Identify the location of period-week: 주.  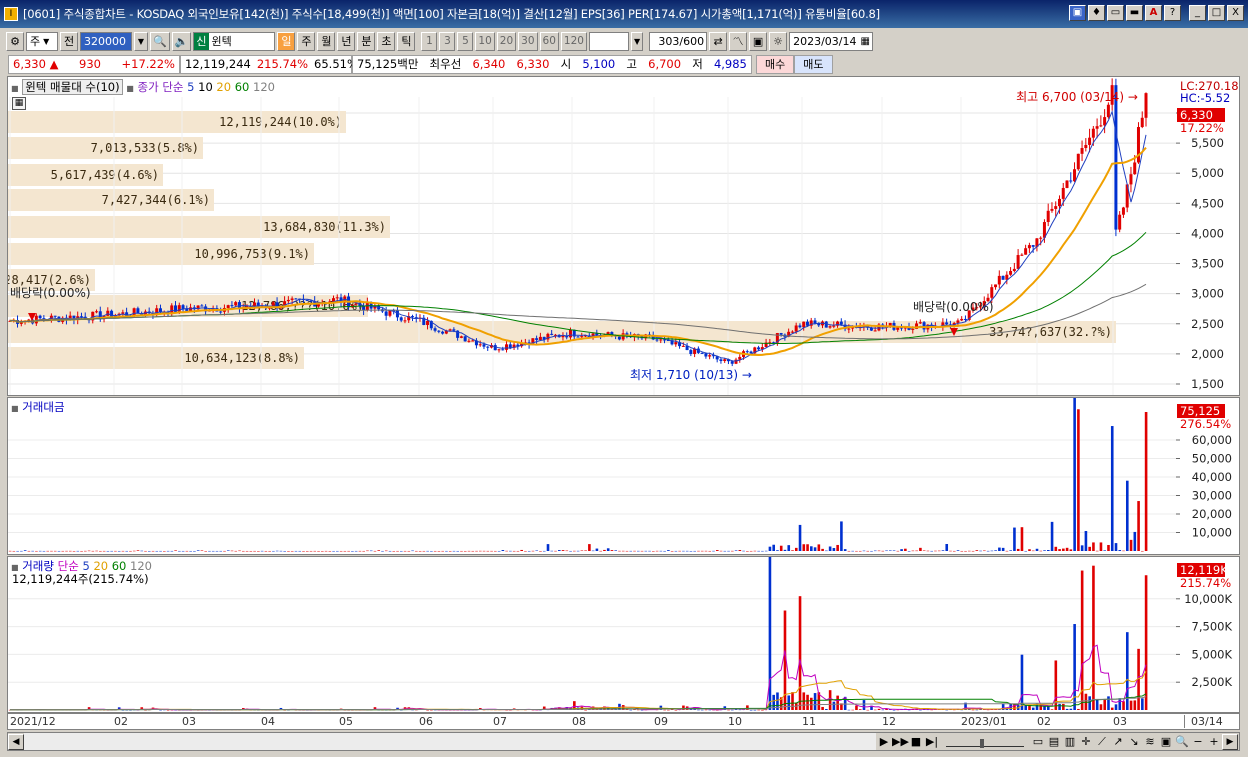
(306, 41).